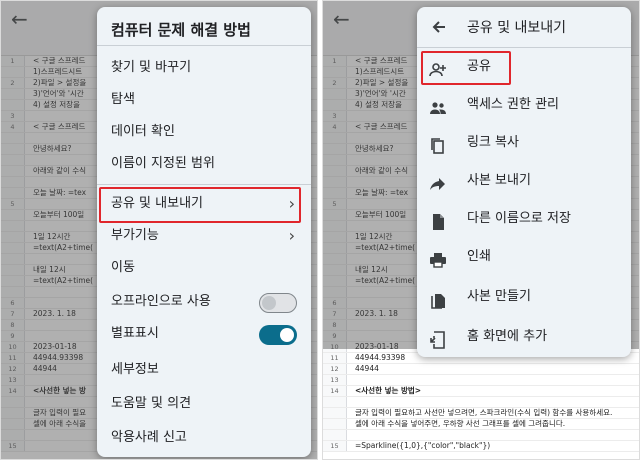 This screenshot has height=460, width=640. I want to click on menu-item-label: 사본 보내기, so click(499, 180).